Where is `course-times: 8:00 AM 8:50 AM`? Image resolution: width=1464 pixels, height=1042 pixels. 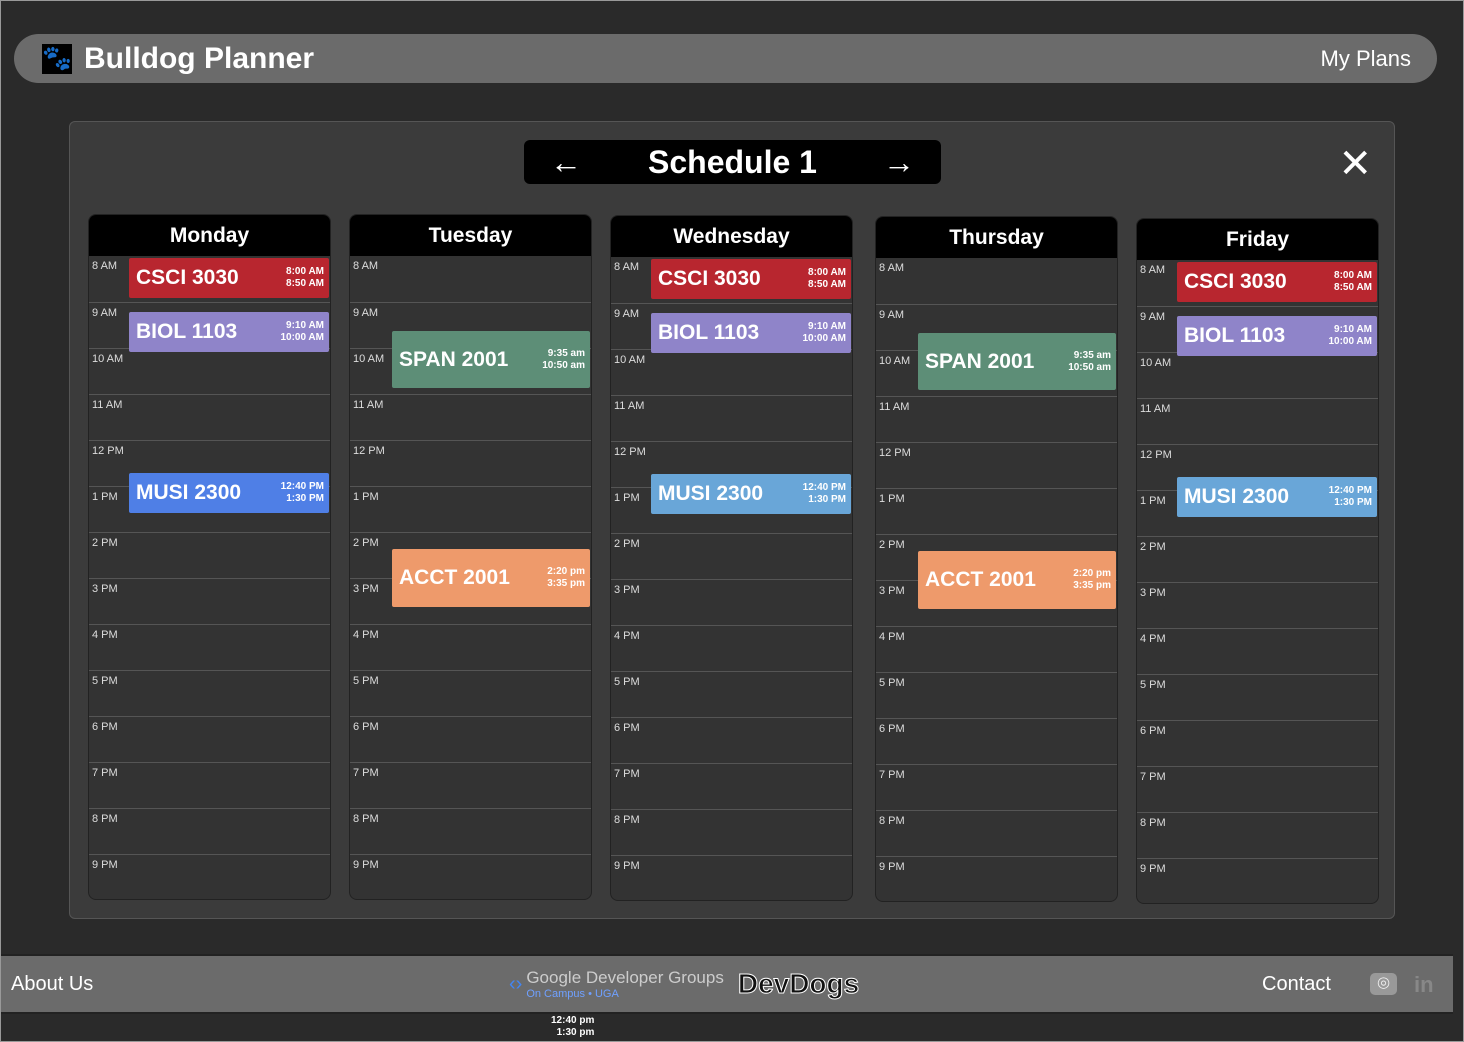
course-times: 8:00 AM 8:50 AM is located at coordinates (305, 278).